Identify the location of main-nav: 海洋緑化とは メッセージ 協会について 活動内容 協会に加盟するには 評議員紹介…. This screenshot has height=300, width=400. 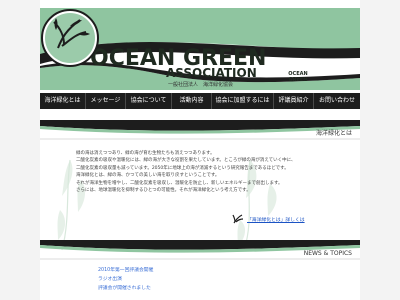
(200, 101).